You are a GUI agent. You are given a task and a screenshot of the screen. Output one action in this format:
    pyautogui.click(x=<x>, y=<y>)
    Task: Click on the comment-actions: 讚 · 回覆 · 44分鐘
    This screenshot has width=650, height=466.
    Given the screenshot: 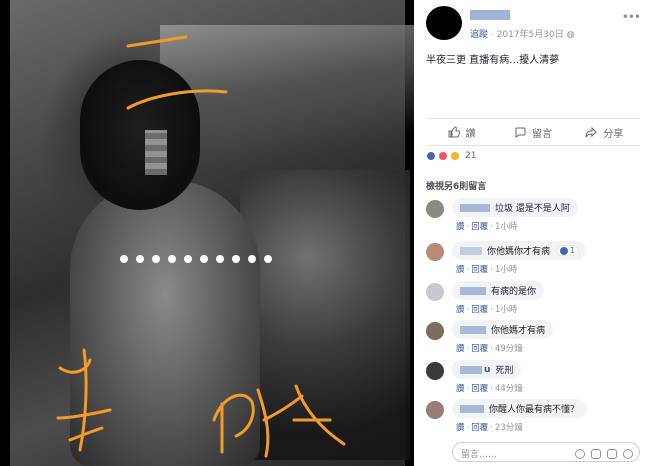 What is the action you would take?
    pyautogui.click(x=489, y=389)
    